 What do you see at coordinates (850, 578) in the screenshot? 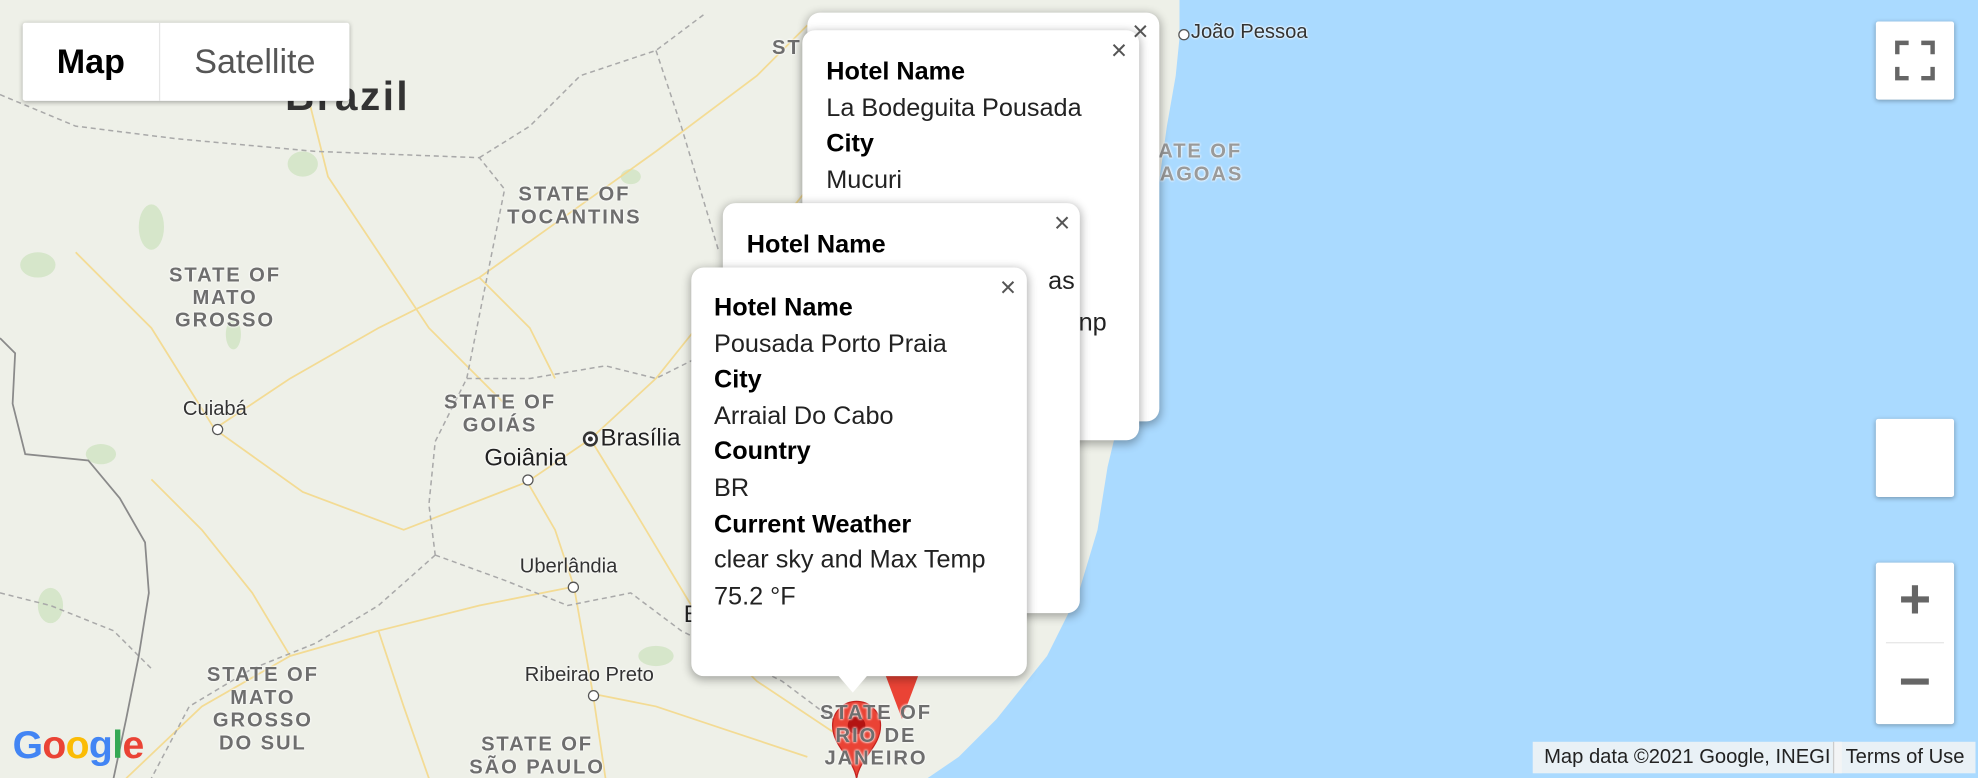
I see `field-value: clear sky and Max Temp 75.2 °F` at bounding box center [850, 578].